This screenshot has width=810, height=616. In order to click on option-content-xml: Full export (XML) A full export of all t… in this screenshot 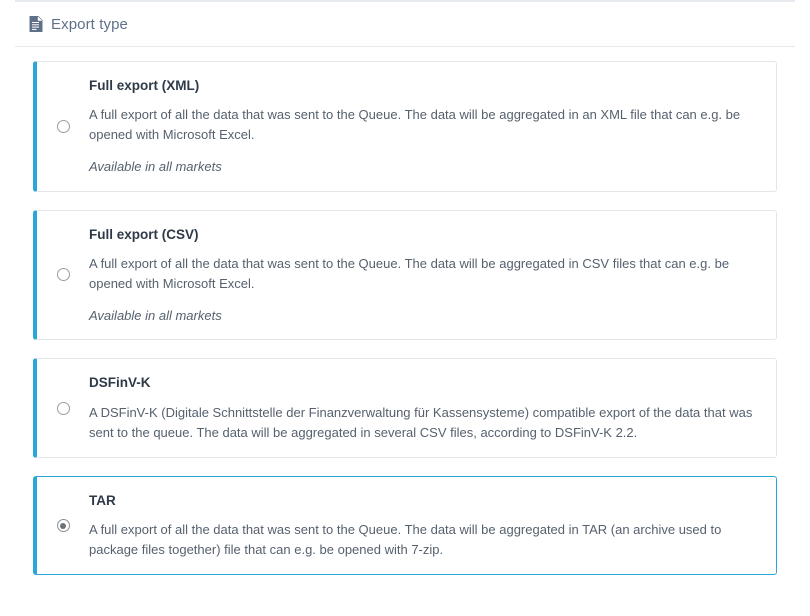, I will do `click(423, 126)`.